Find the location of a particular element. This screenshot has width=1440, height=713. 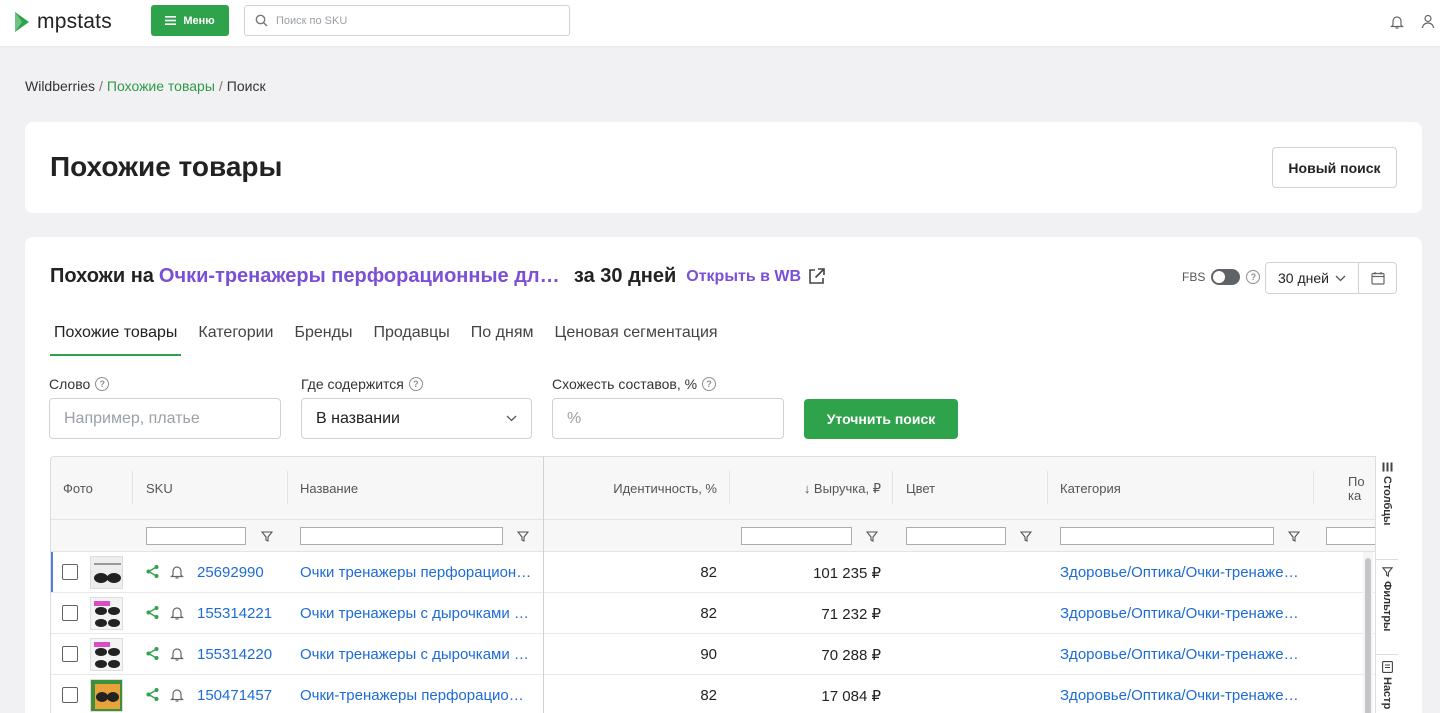

open-wb-link: Открыть в WB is located at coordinates (756, 276).